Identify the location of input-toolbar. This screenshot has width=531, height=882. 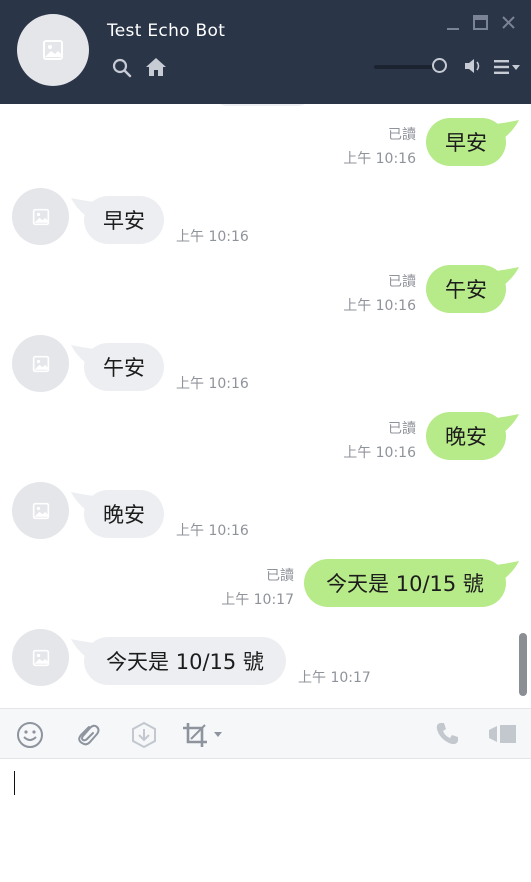
(265, 733).